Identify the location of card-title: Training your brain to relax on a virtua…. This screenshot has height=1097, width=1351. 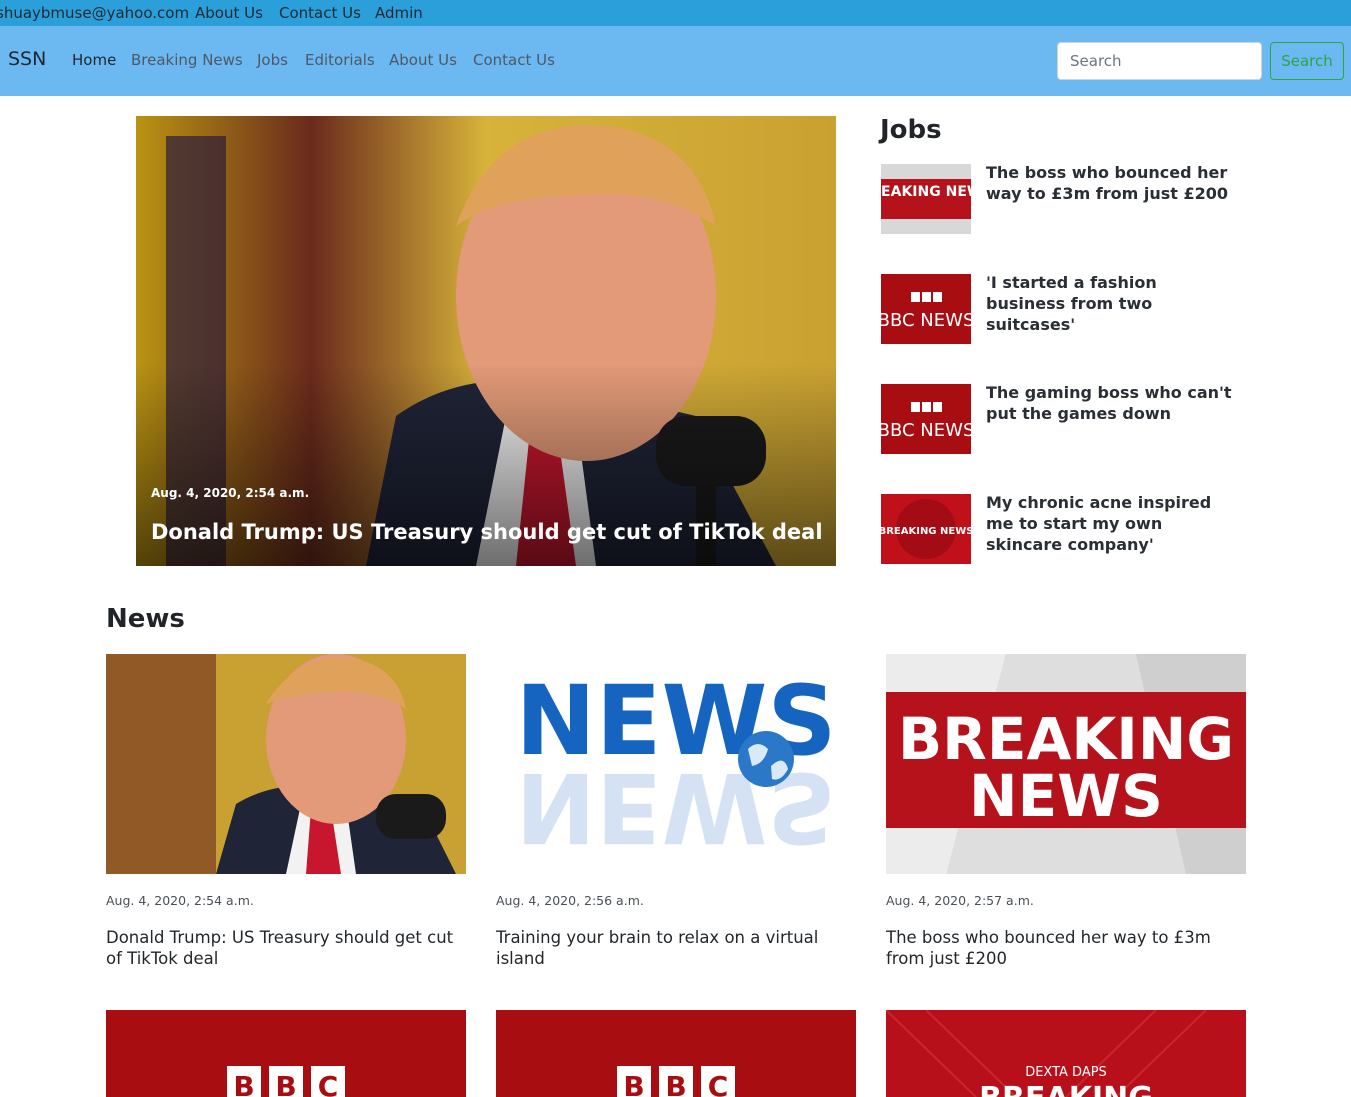
(676, 948).